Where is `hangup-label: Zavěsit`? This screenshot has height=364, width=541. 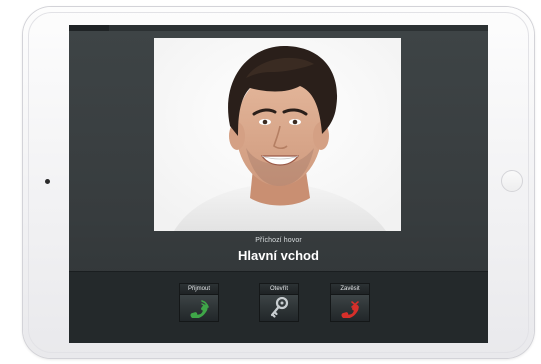
hangup-label: Zavěsit is located at coordinates (350, 288).